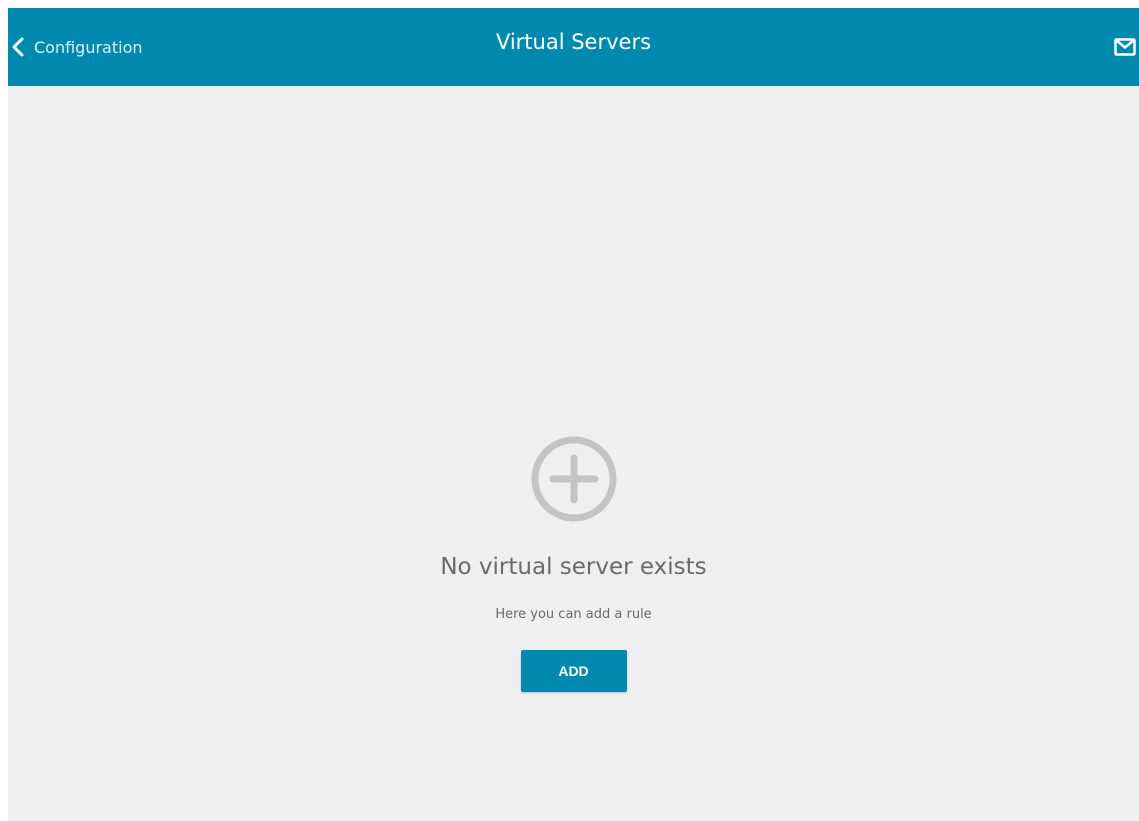  Describe the element at coordinates (1125, 47) in the screenshot. I see `mail-icon` at that location.